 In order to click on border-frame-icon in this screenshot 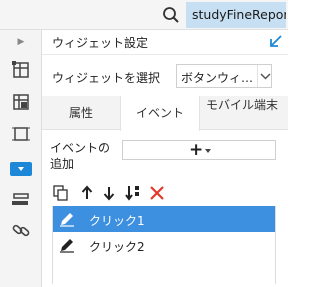, I will do `click(21, 134)`.